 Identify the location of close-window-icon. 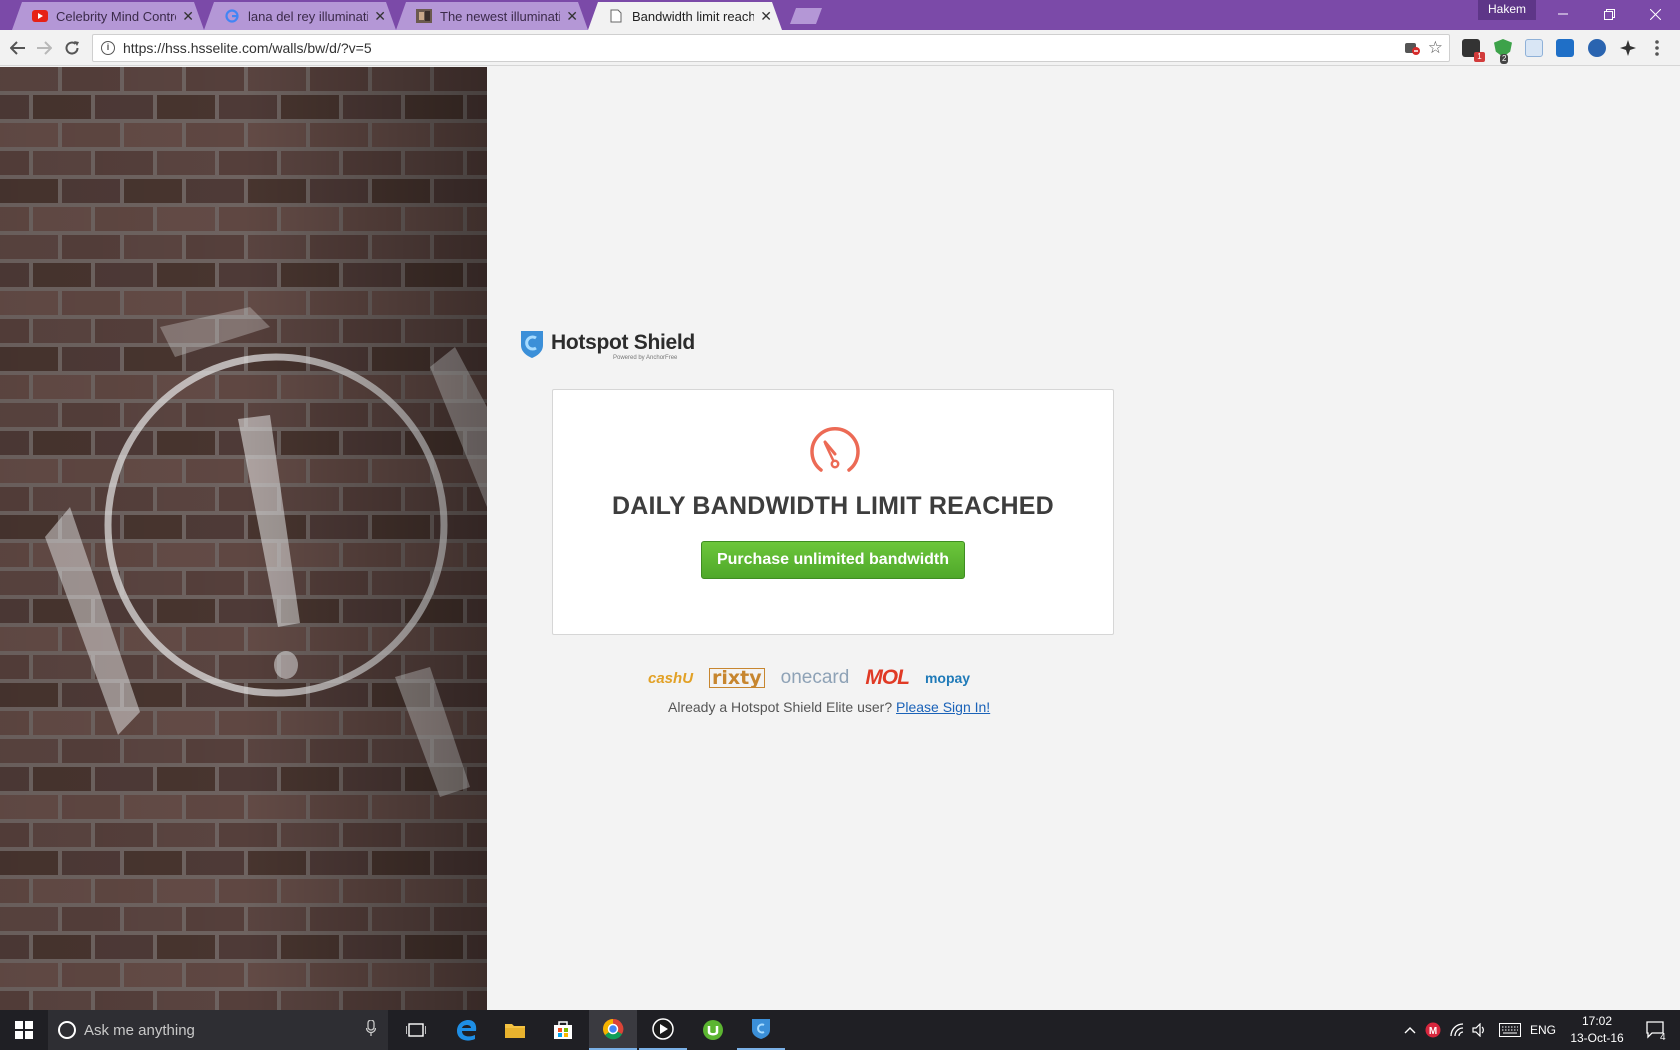
(1655, 14).